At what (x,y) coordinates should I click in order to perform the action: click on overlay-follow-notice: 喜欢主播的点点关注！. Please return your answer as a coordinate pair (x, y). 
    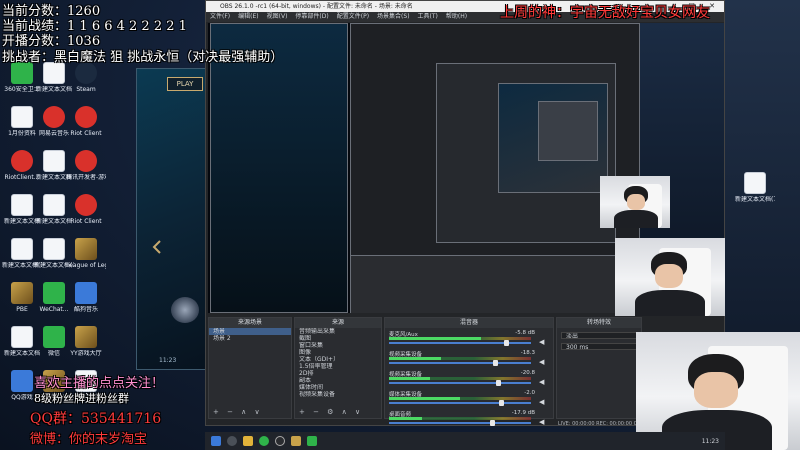
    Looking at the image, I should click on (99, 383).